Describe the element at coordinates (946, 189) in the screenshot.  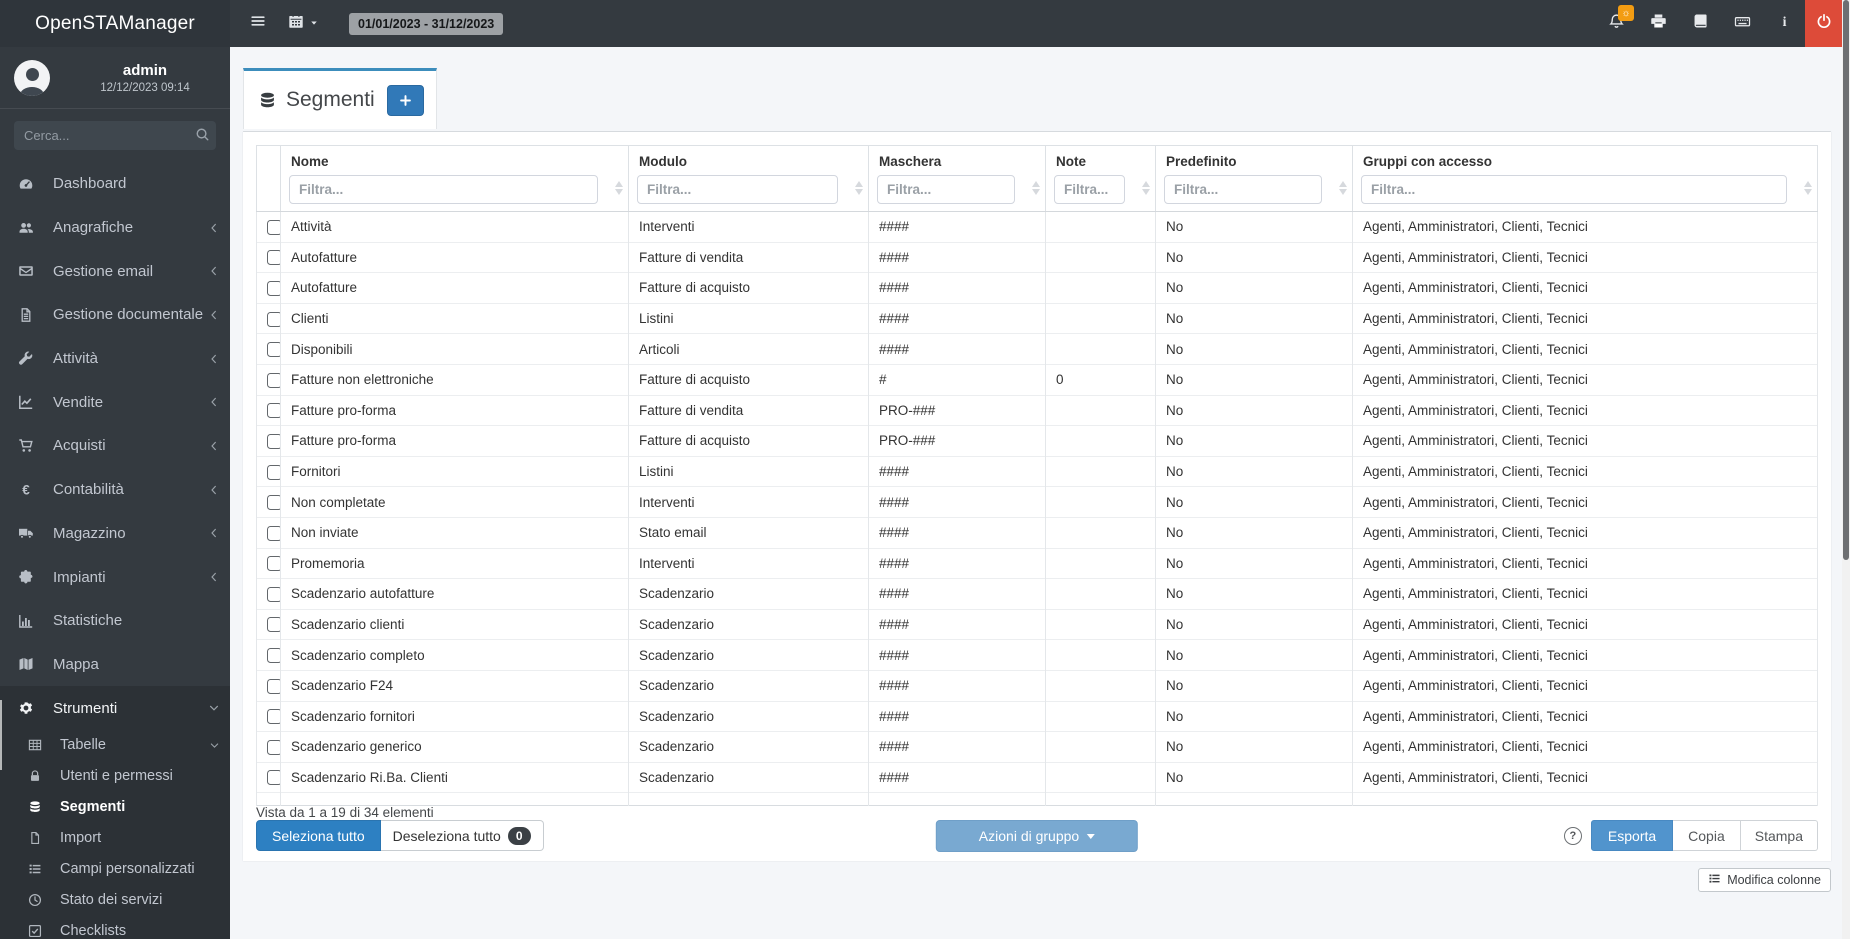
I see `filter-input-maschera` at that location.